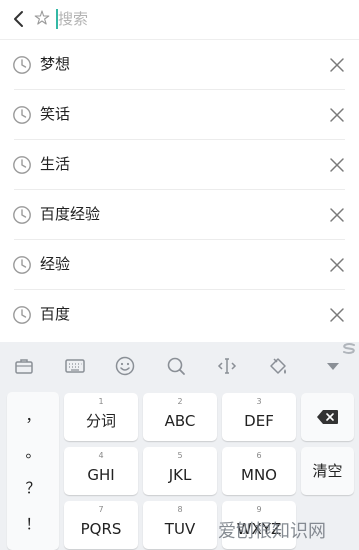 This screenshot has width=359, height=550. Describe the element at coordinates (101, 401) in the screenshot. I see `key-number: 1` at that location.